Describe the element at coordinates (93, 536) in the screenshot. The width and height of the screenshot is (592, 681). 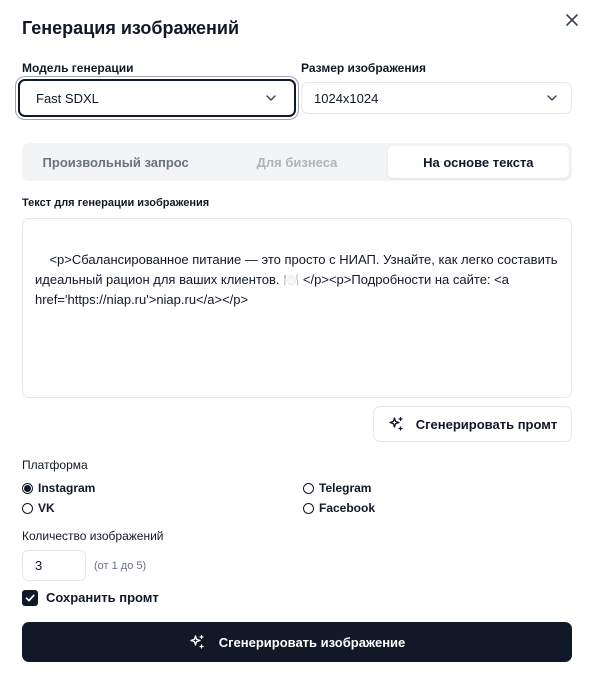
I see `count-label: Количество изображений` at that location.